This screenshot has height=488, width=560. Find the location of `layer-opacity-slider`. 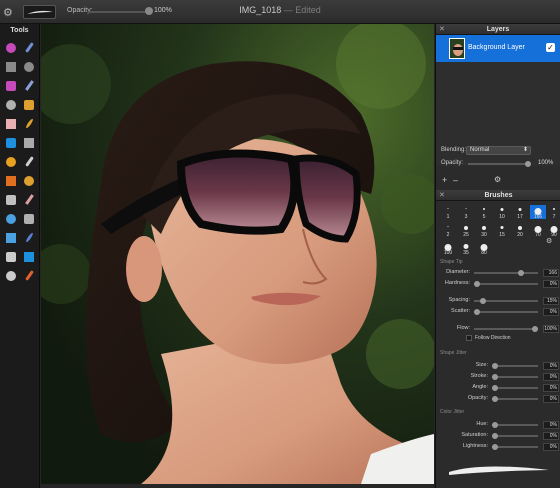

layer-opacity-slider is located at coordinates (498, 164).